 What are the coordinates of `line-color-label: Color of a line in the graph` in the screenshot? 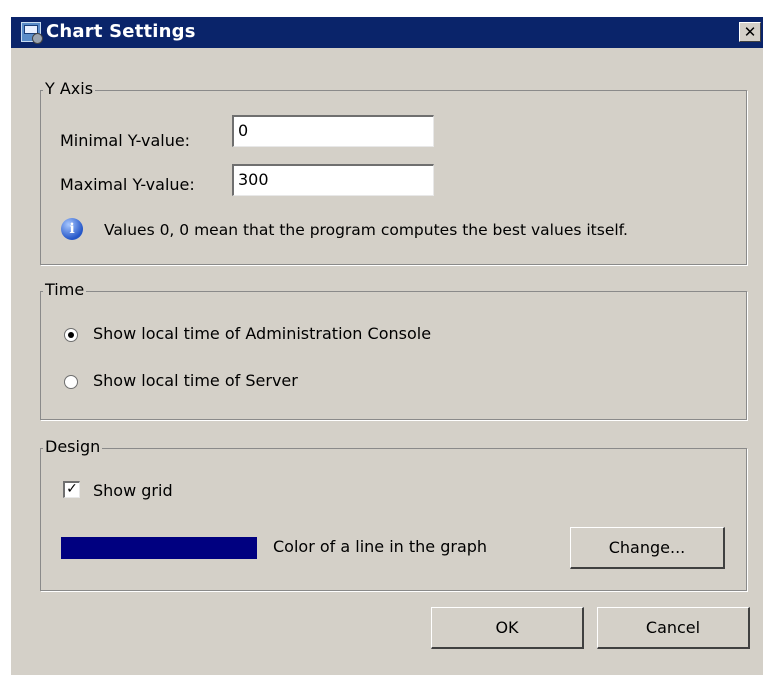 It's located at (380, 546).